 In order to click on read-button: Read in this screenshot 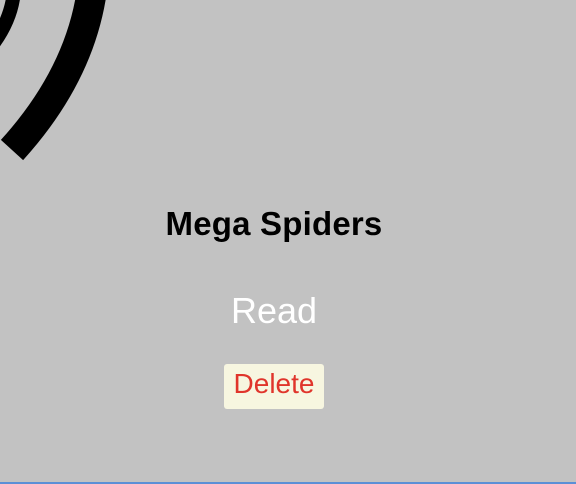, I will do `click(274, 311)`.